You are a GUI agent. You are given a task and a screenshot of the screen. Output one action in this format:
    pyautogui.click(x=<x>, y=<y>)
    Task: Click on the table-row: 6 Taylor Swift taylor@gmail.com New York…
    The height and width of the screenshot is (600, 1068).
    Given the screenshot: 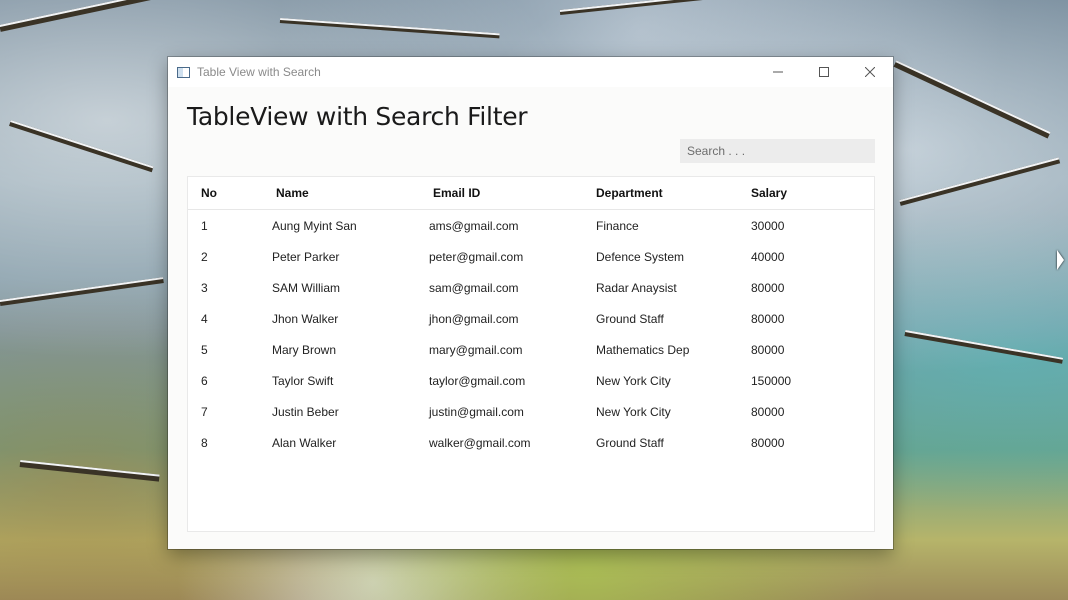 What is the action you would take?
    pyautogui.click(x=531, y=380)
    